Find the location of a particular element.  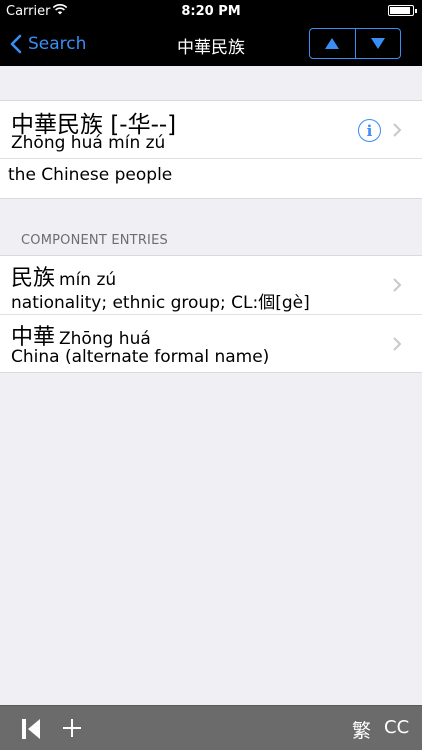

traditional-toggle-button: 繁 is located at coordinates (361, 729).